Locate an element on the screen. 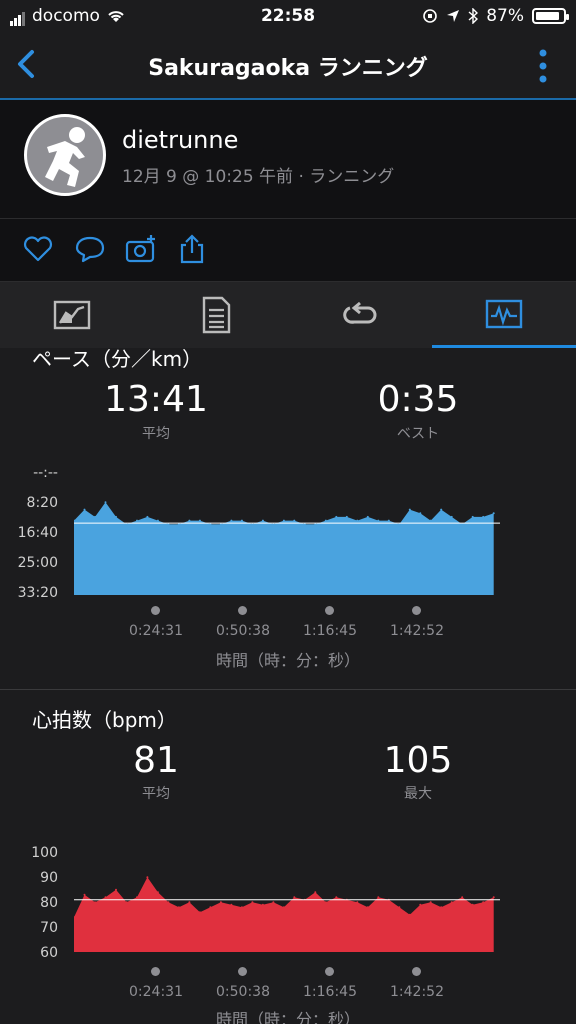 This screenshot has height=1024, width=576. pace-avg-value: 13:41 is located at coordinates (156, 399).